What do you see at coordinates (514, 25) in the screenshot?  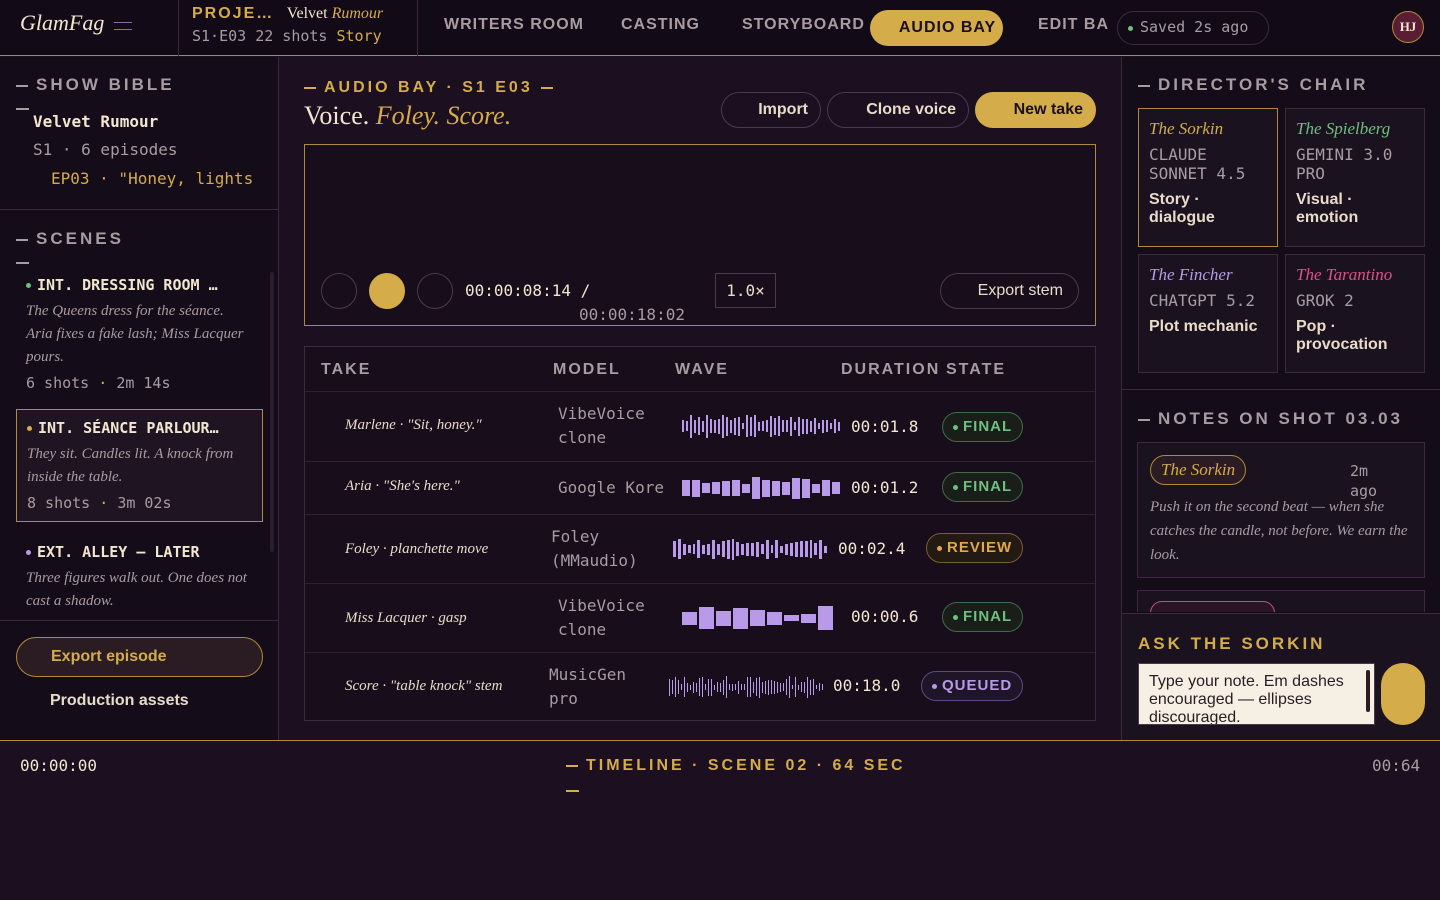 I see `nav-writers-room: WRITERS ROOM` at bounding box center [514, 25].